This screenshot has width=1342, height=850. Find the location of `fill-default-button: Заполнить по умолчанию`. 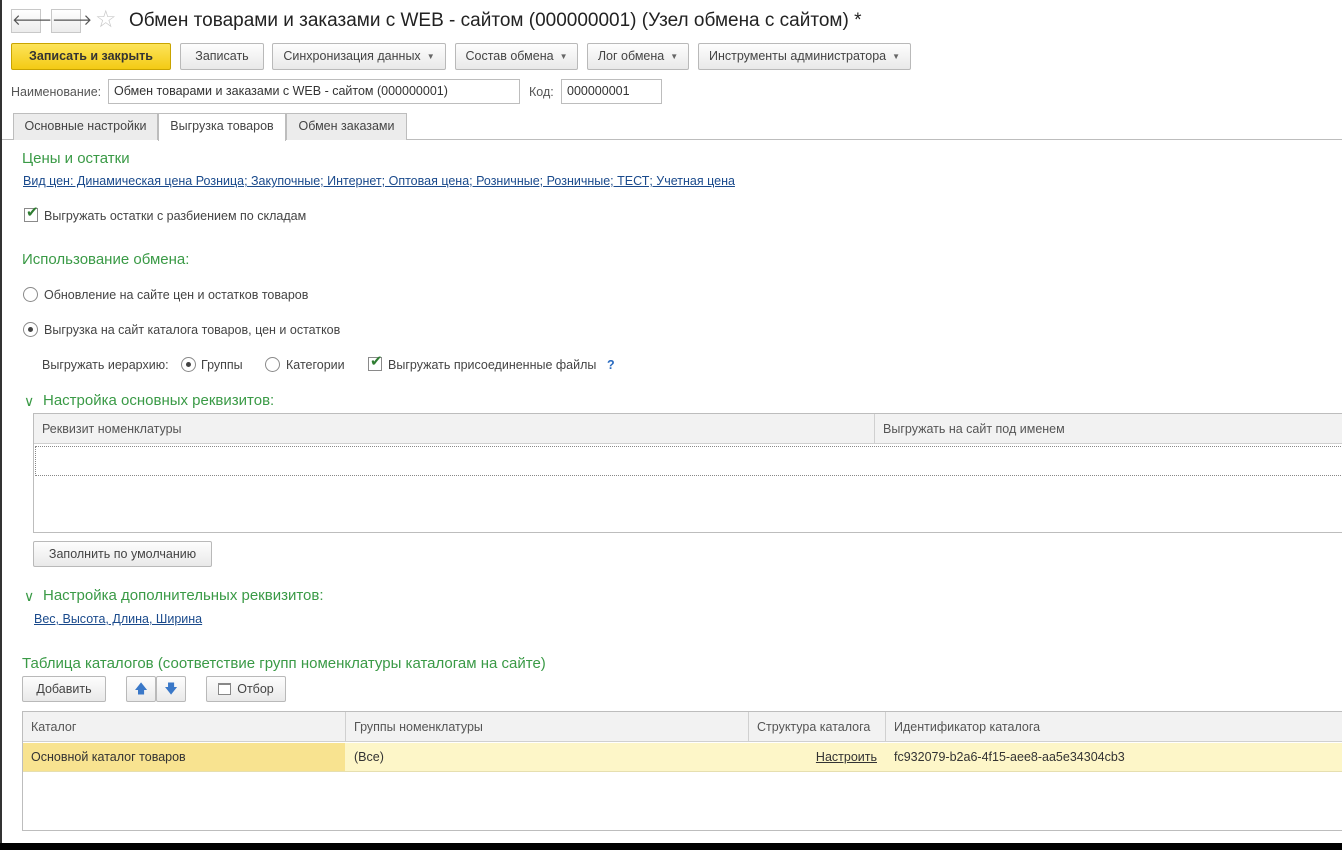

fill-default-button: Заполнить по умолчанию is located at coordinates (122, 554).